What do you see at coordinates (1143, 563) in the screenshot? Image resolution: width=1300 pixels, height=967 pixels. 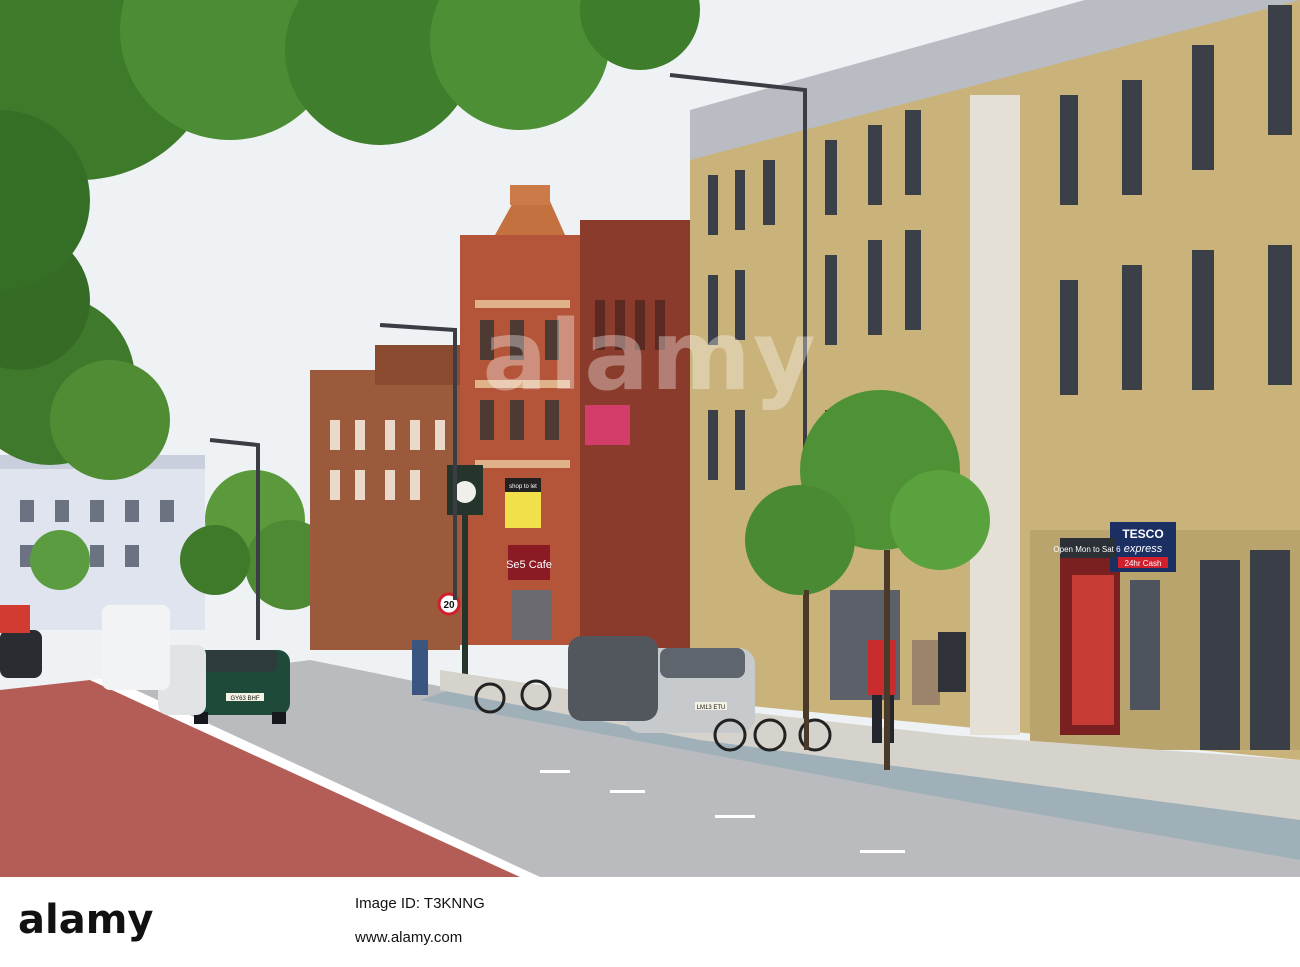 I see `tesco-cash: 24hr Cash` at bounding box center [1143, 563].